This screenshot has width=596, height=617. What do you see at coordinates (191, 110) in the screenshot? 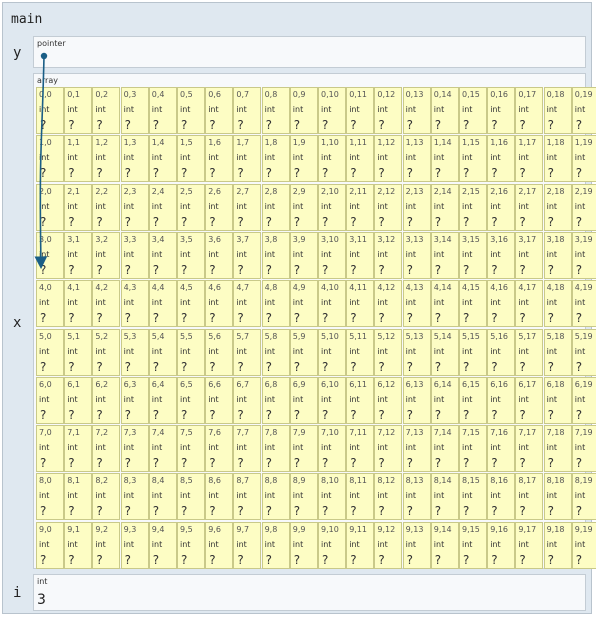
I see `array-cell: 0,5 int?` at bounding box center [191, 110].